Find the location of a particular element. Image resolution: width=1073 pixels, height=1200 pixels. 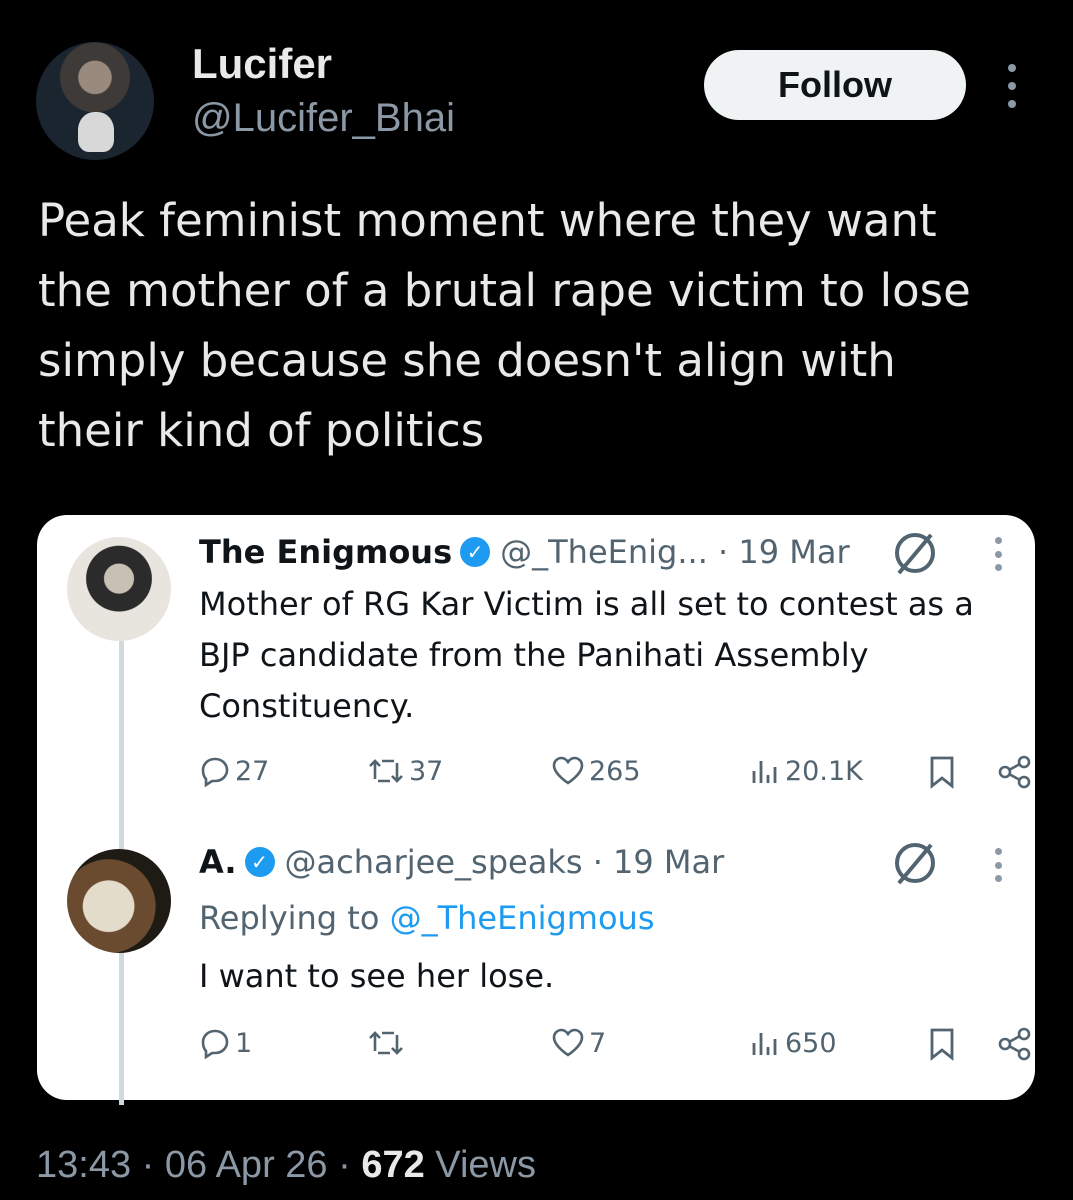

tweet-text-line: their kind of politics is located at coordinates (261, 430).